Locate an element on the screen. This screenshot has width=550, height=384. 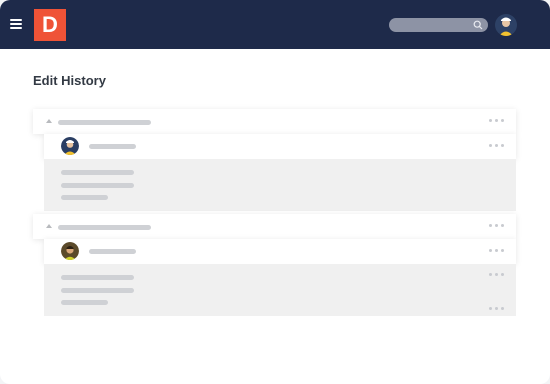
search-input is located at coordinates (438, 25).